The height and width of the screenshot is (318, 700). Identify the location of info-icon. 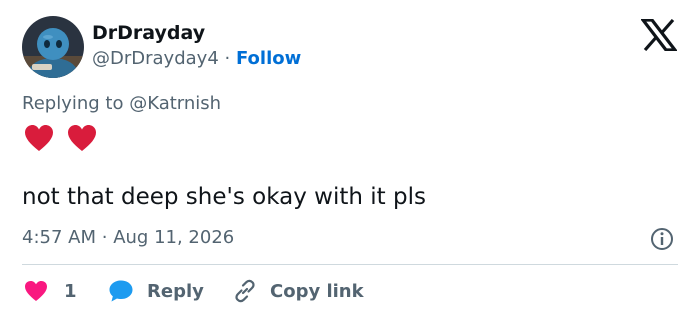
(662, 239).